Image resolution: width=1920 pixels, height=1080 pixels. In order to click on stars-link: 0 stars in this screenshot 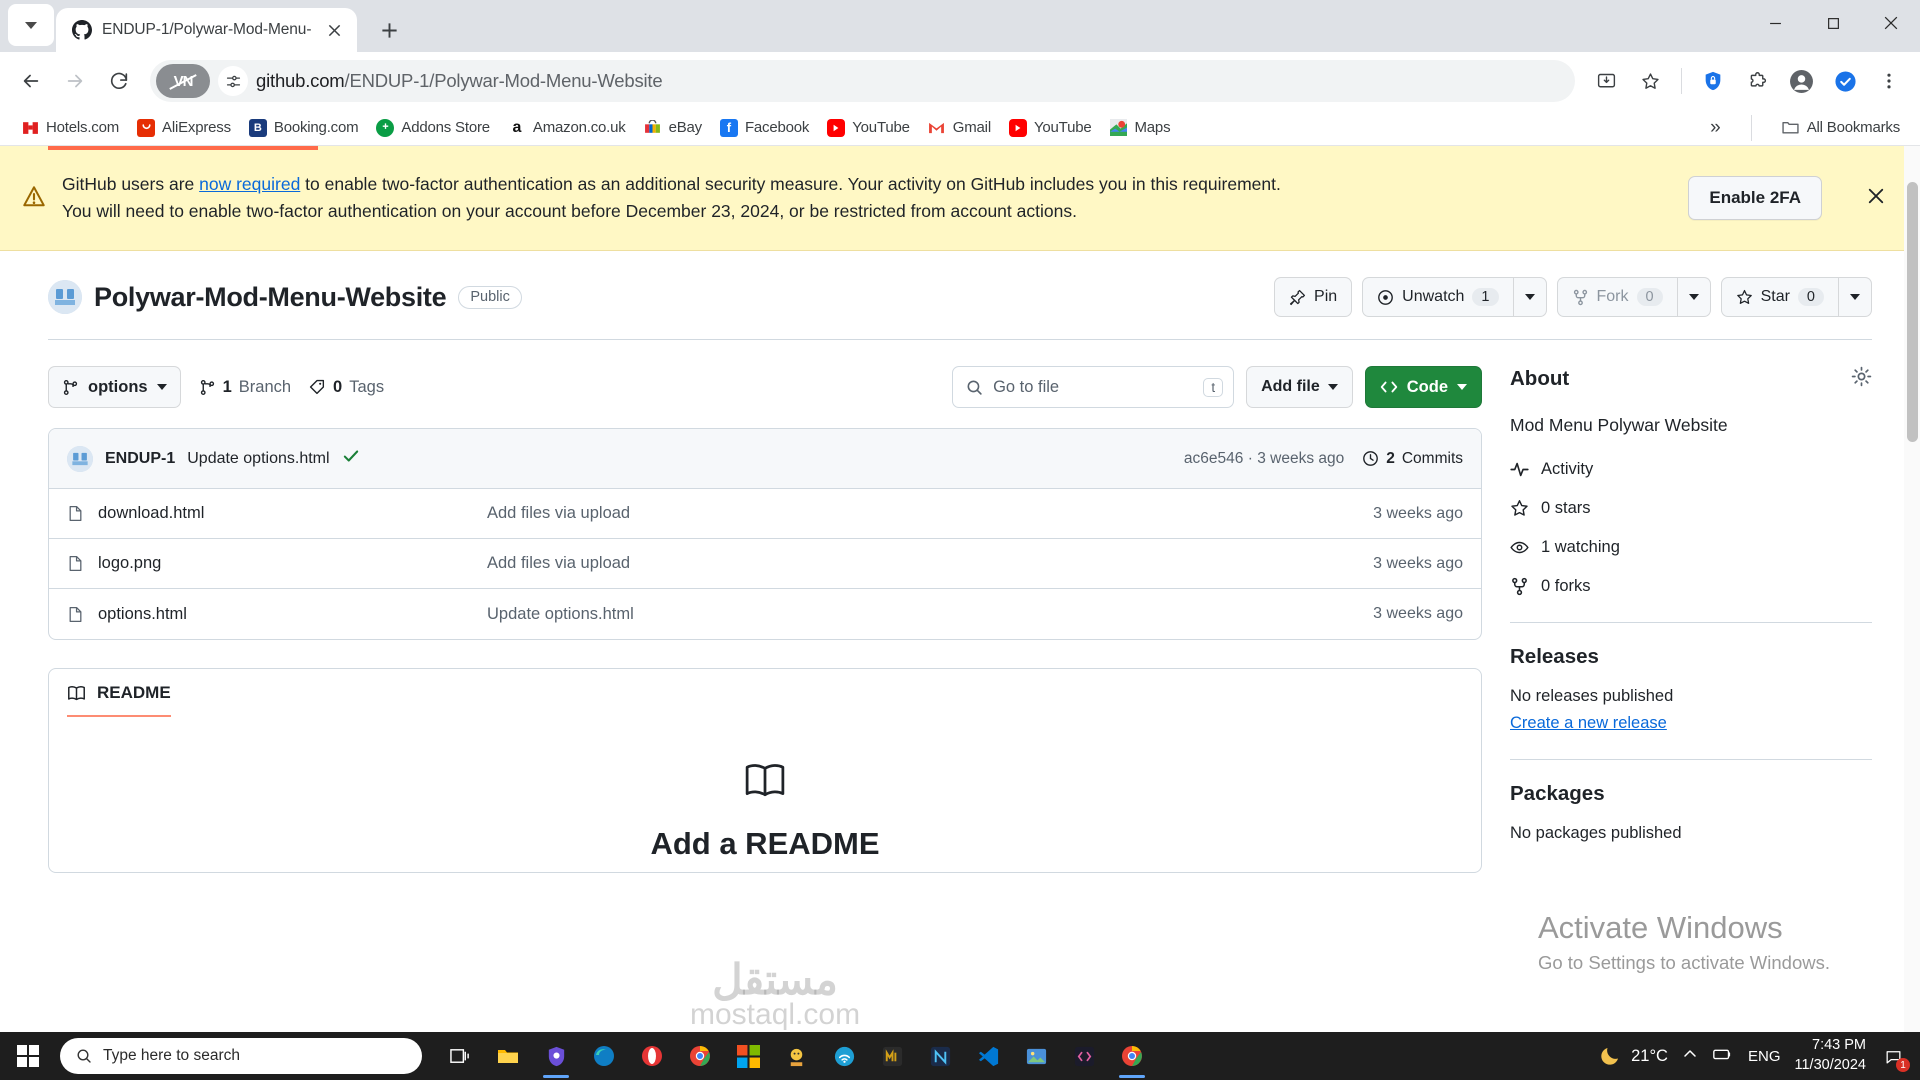, I will do `click(1691, 508)`.